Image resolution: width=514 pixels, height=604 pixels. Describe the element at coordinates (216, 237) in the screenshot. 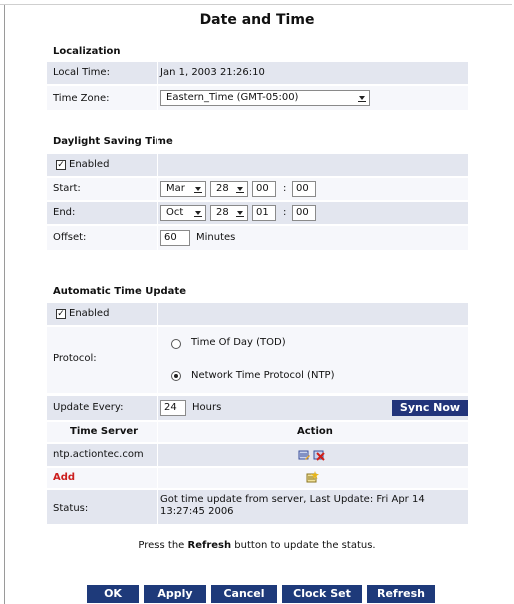

I see `dst-offset-unit: Minutes` at that location.